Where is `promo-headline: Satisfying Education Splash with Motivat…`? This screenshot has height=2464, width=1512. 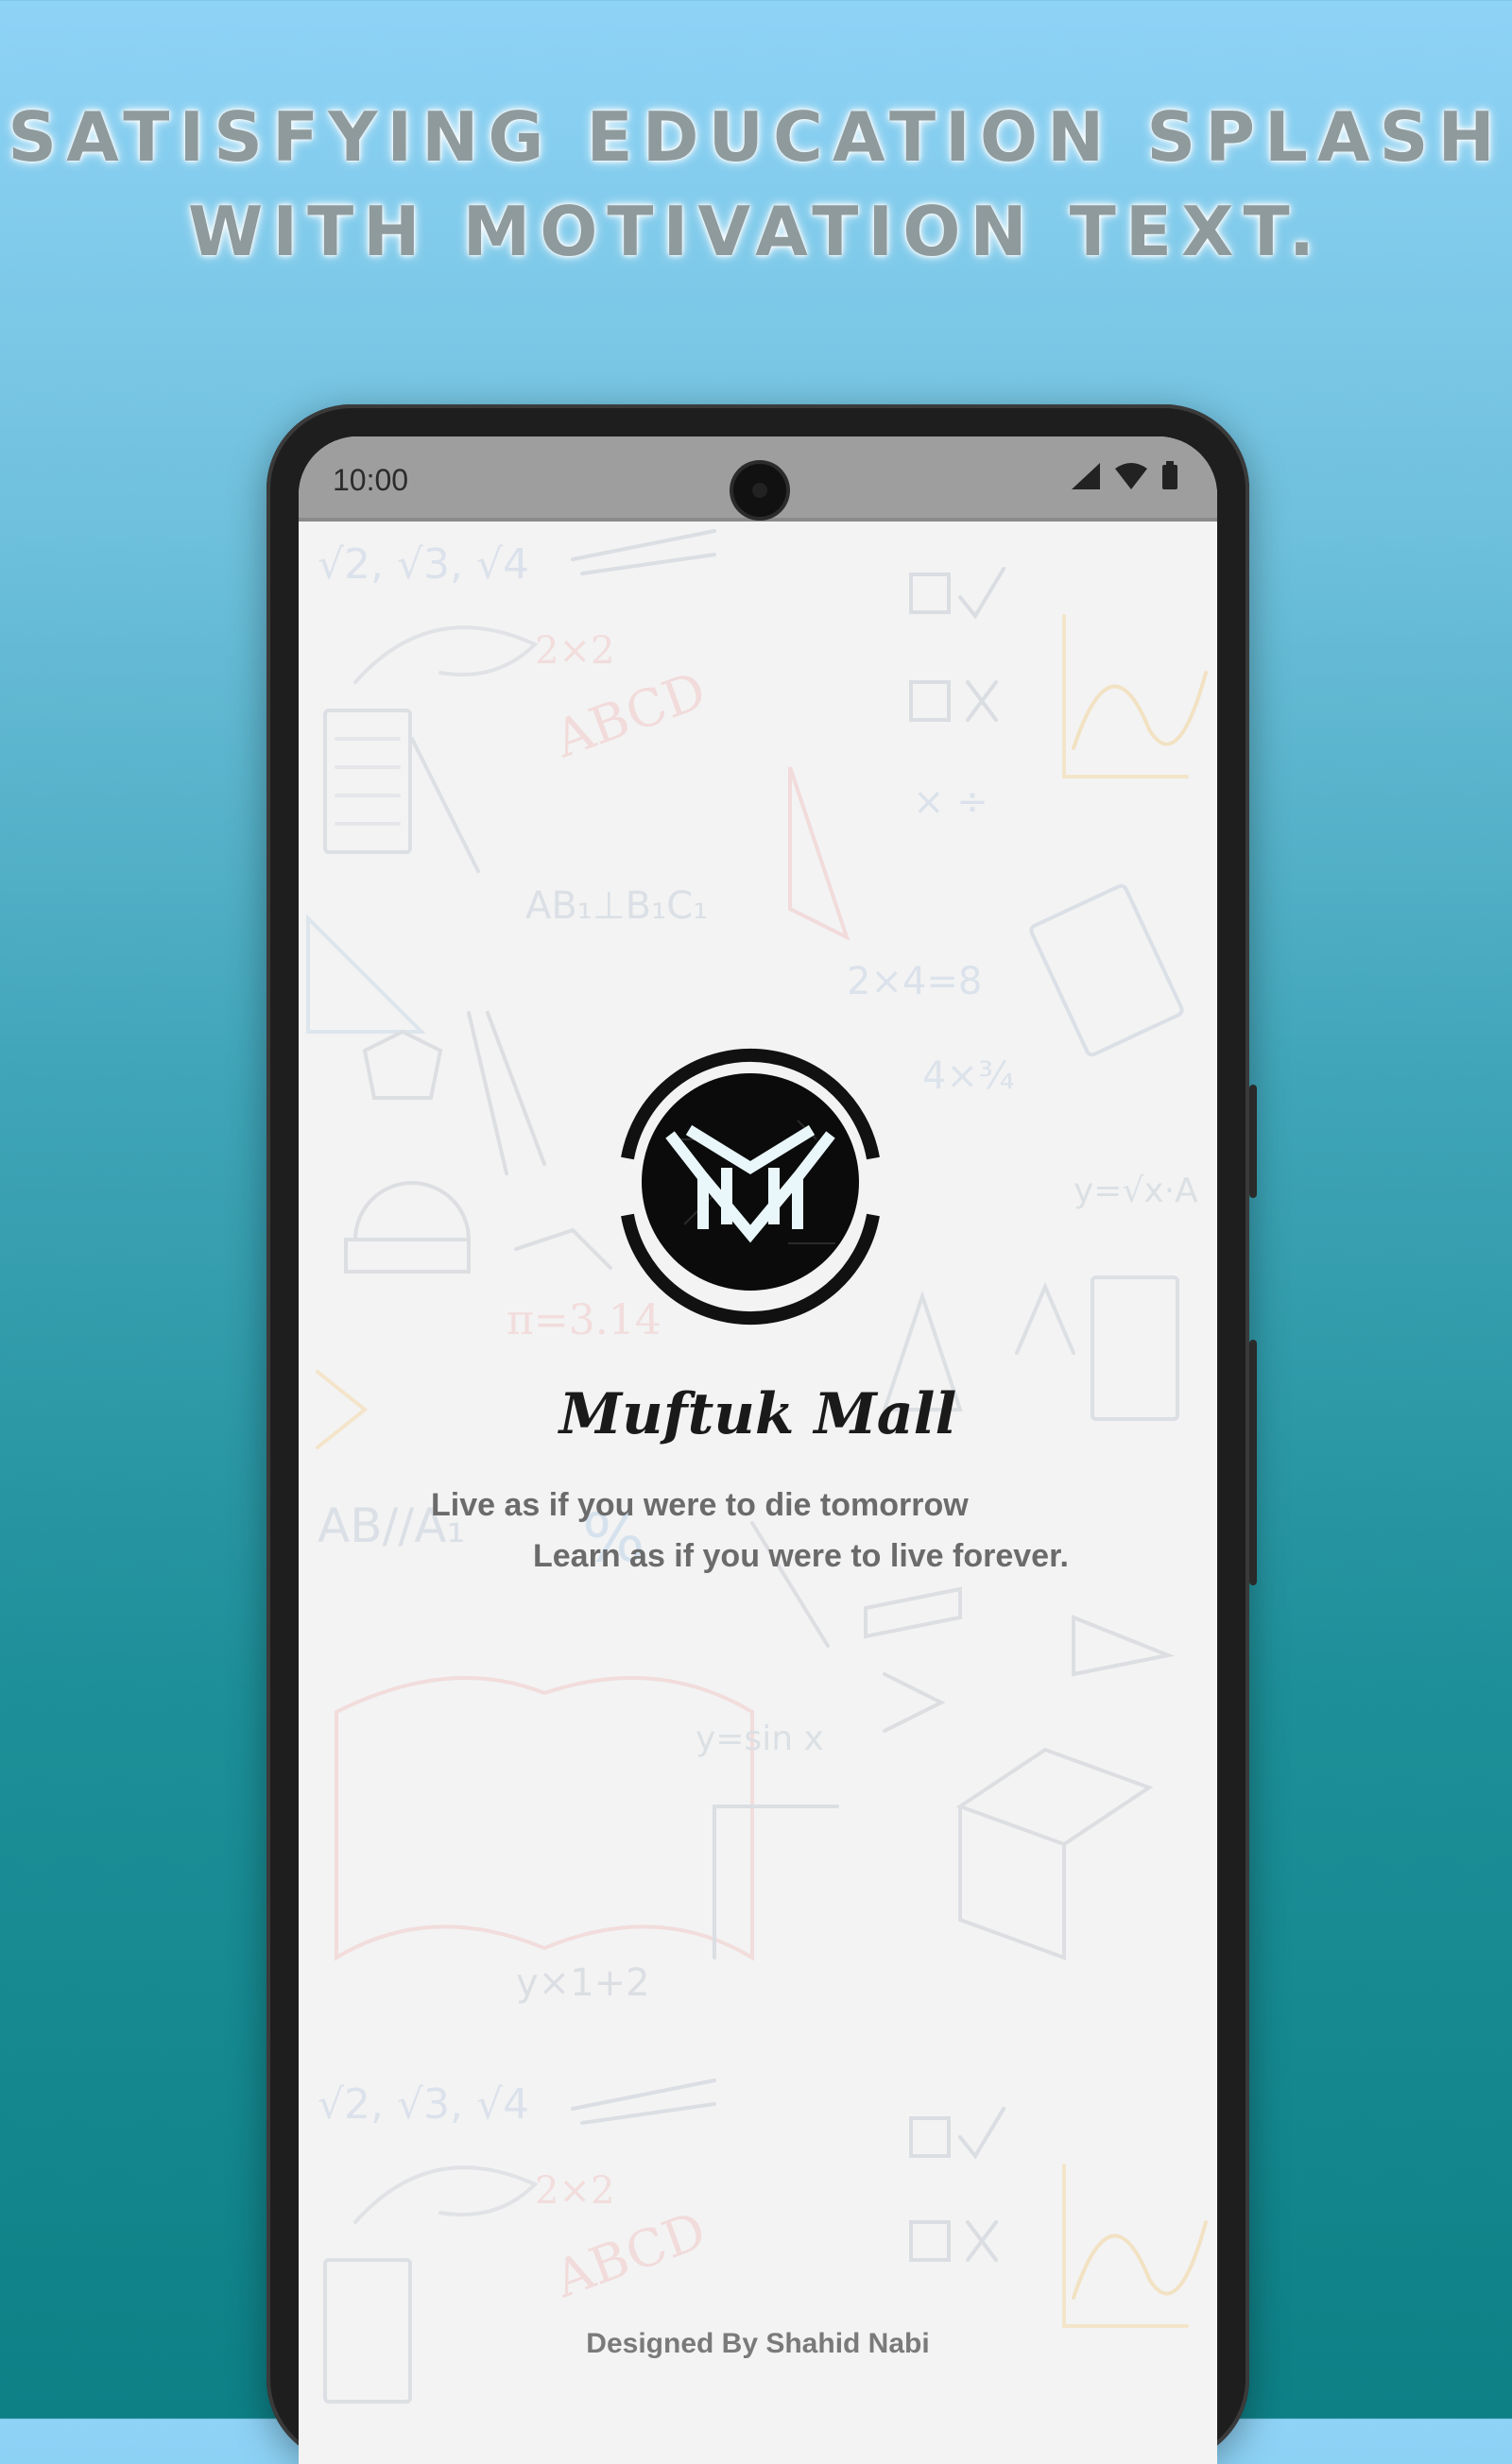 promo-headline: Satisfying Education Splash with Motivat… is located at coordinates (756, 184).